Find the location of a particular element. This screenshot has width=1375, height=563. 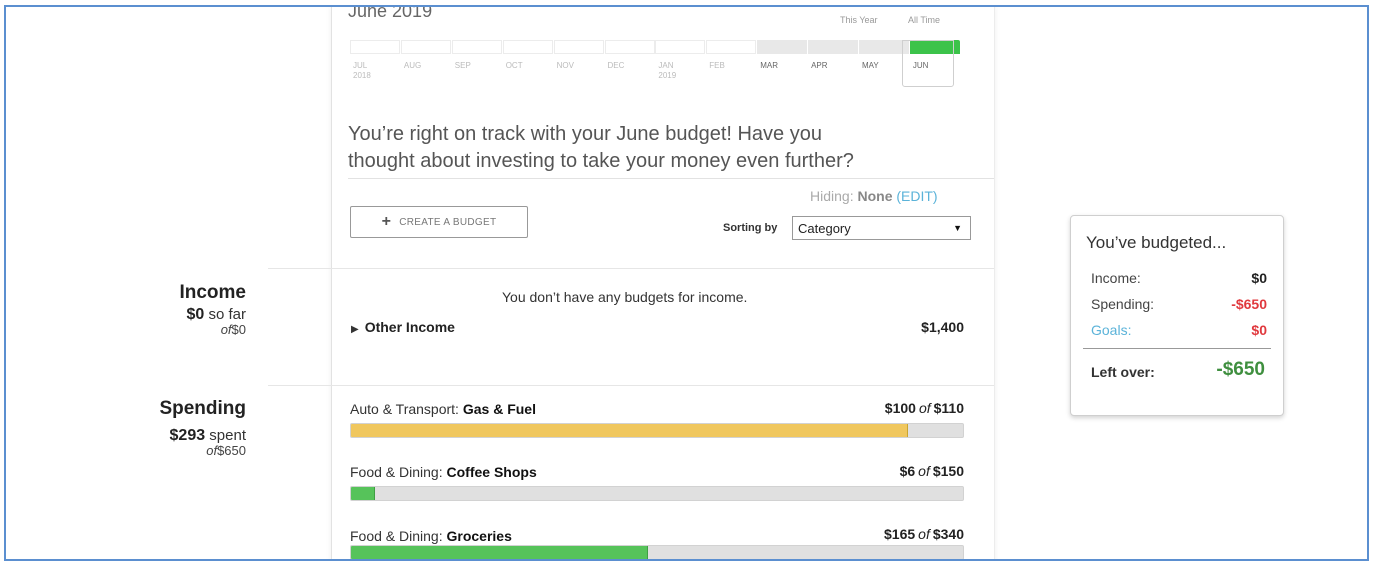

summary-row-spending: Spending: -$650 is located at coordinates (1179, 304).